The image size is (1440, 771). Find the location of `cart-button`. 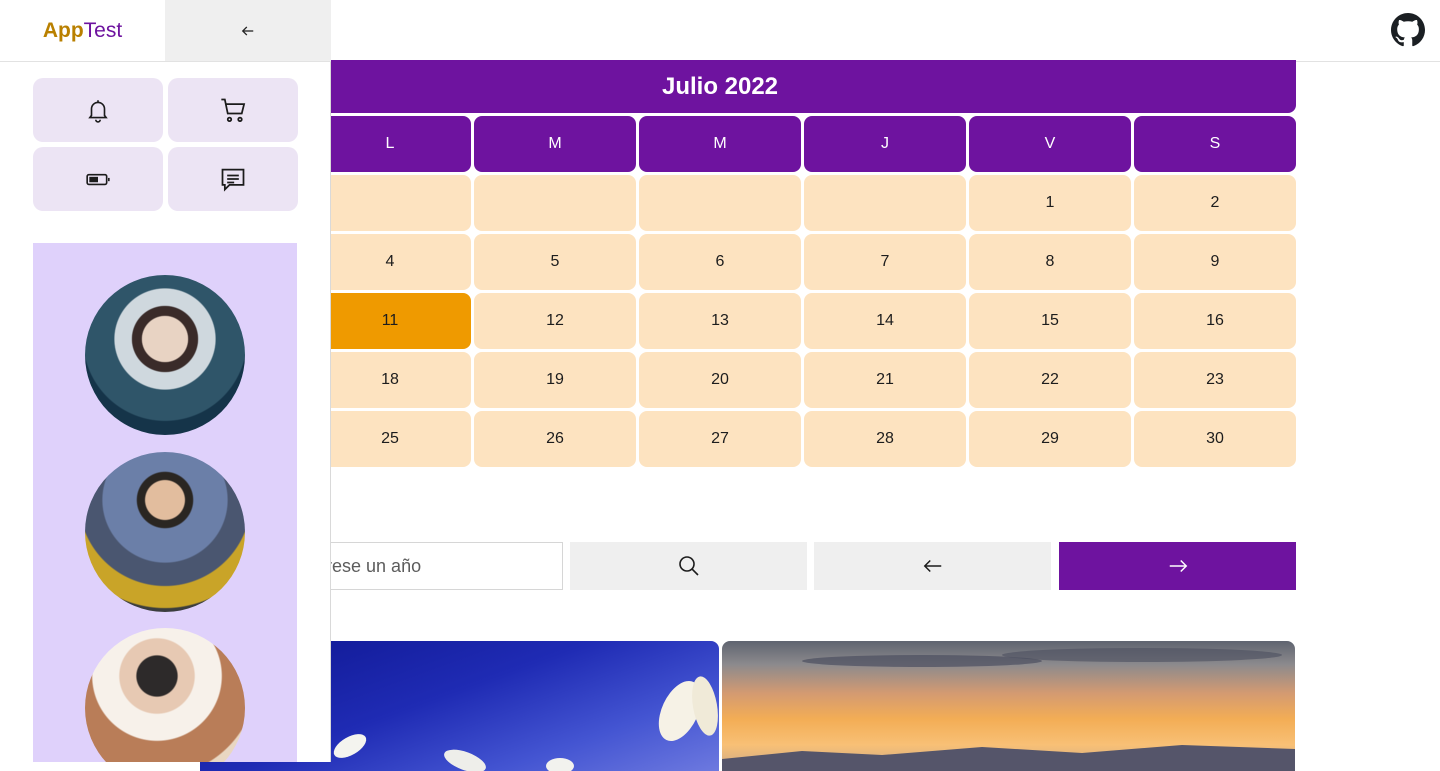

cart-button is located at coordinates (233, 110).